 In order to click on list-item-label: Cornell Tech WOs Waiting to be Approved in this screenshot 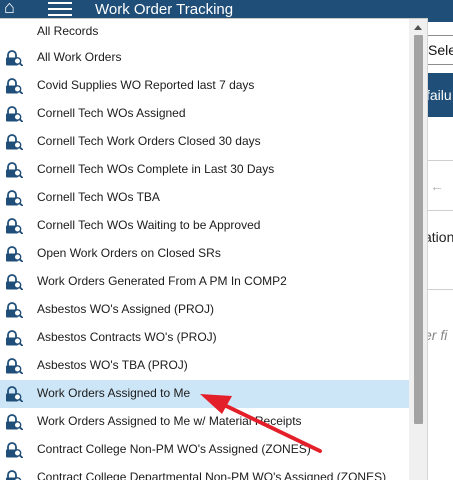, I will do `click(149, 225)`.